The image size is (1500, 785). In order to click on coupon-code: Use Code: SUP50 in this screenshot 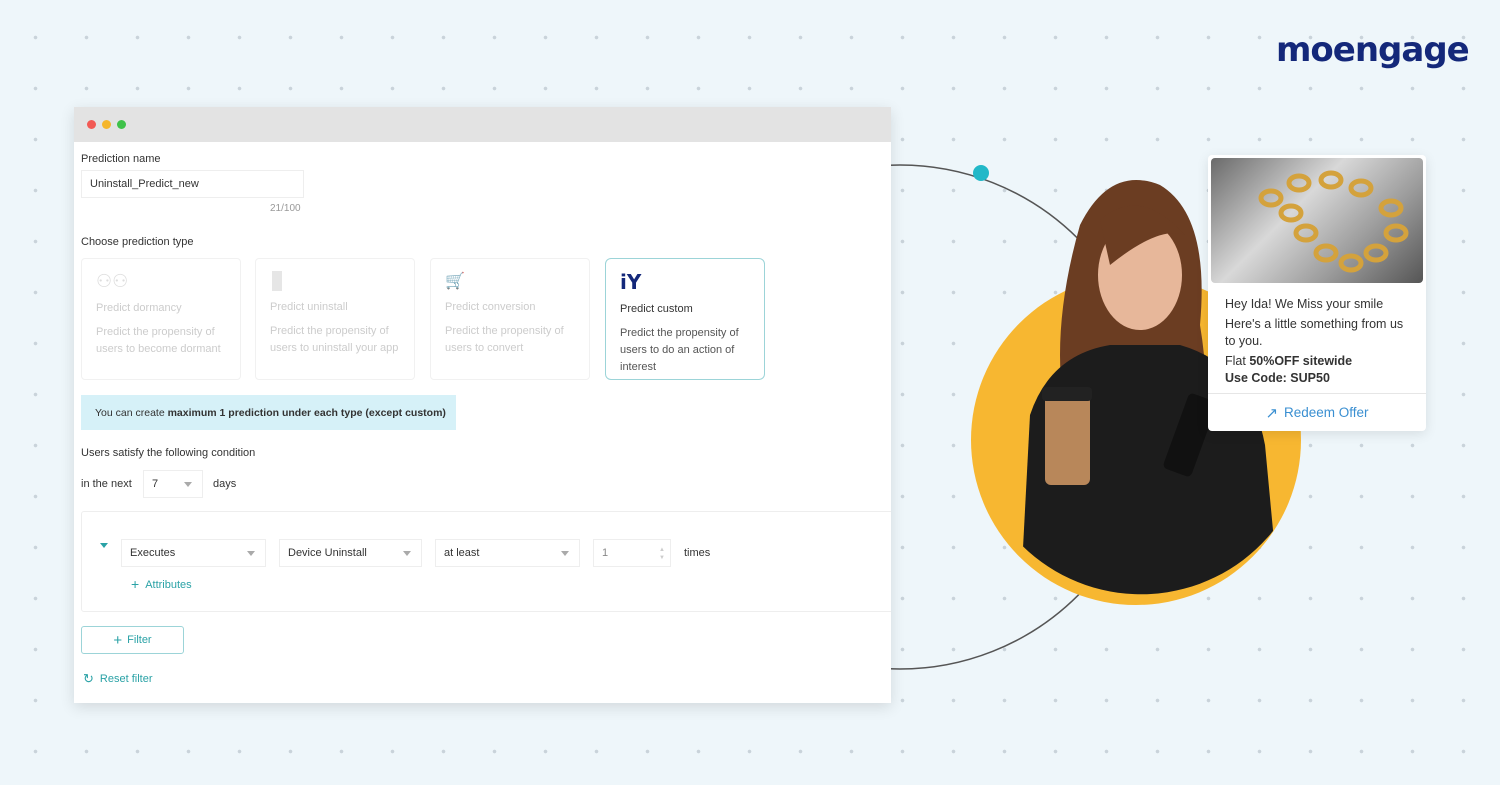, I will do `click(1277, 378)`.